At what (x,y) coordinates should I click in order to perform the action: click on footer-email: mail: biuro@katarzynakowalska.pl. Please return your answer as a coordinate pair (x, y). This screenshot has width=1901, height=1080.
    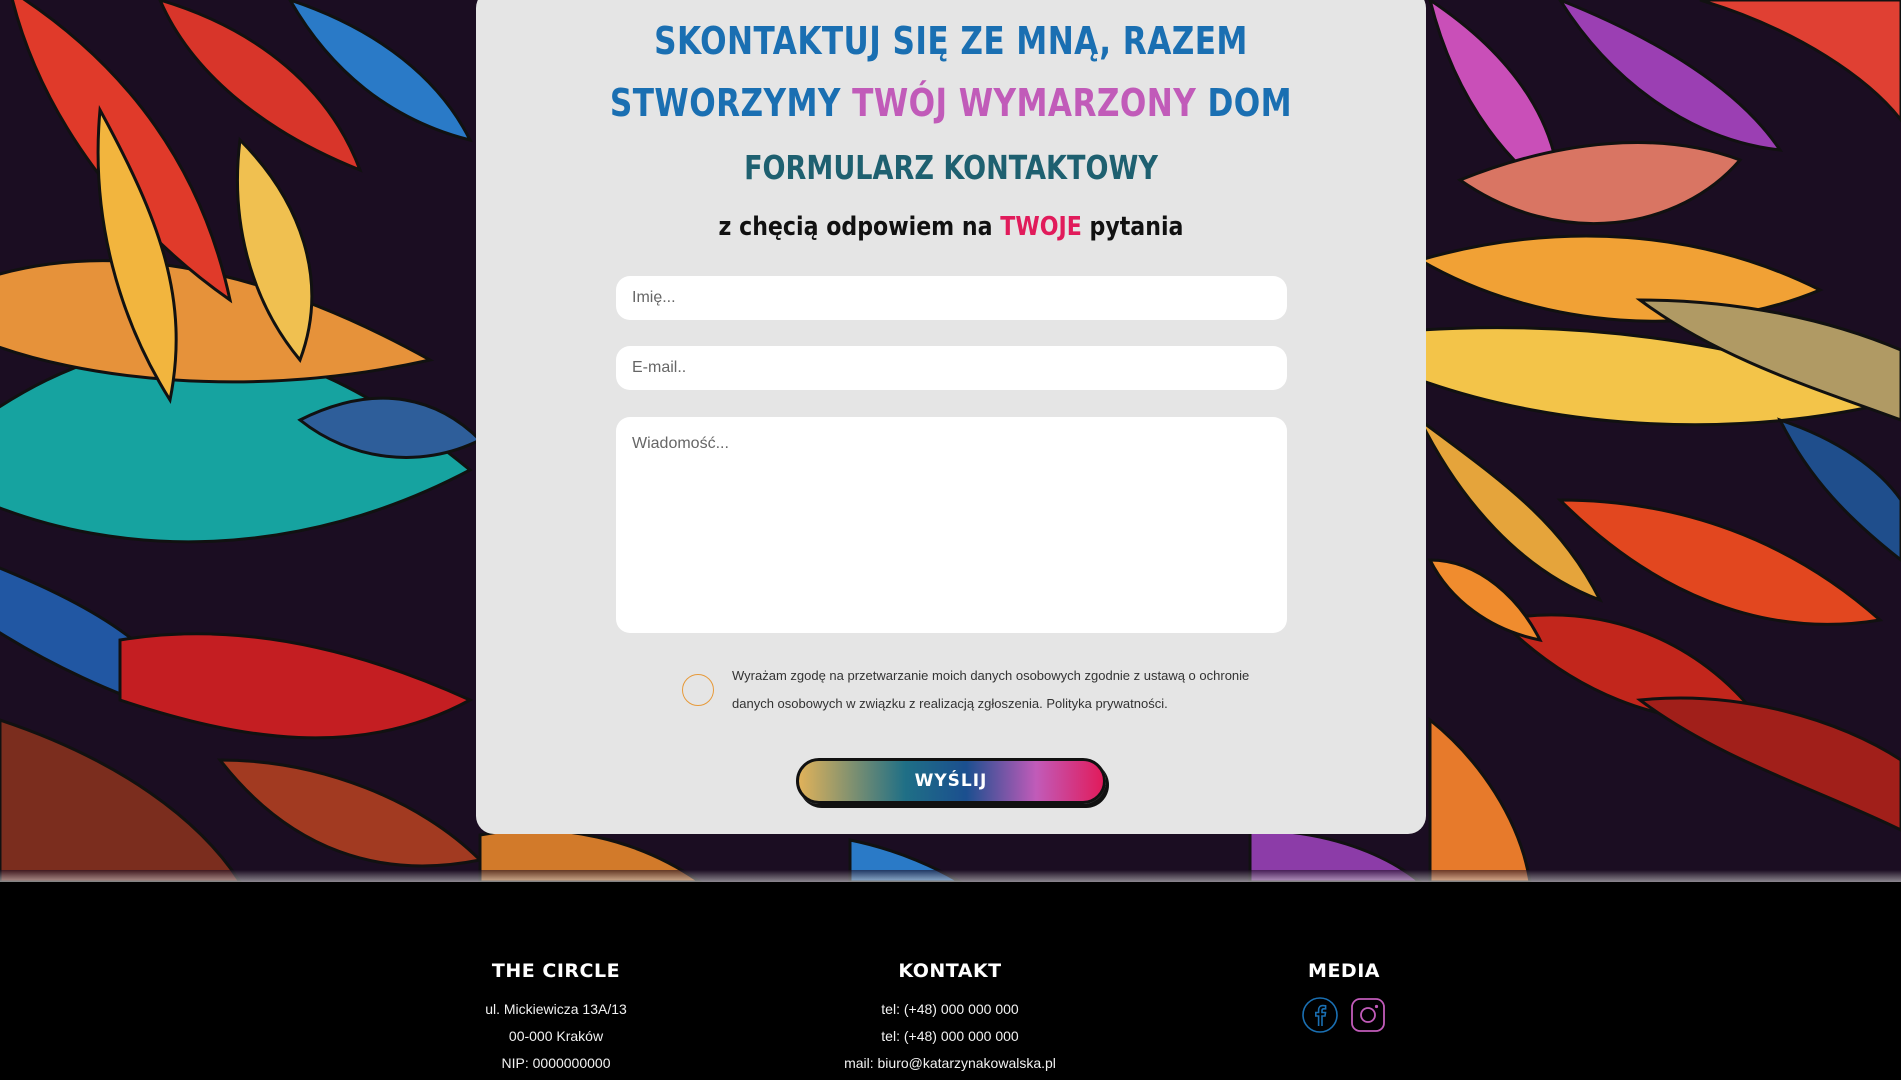
    Looking at the image, I should click on (950, 1063).